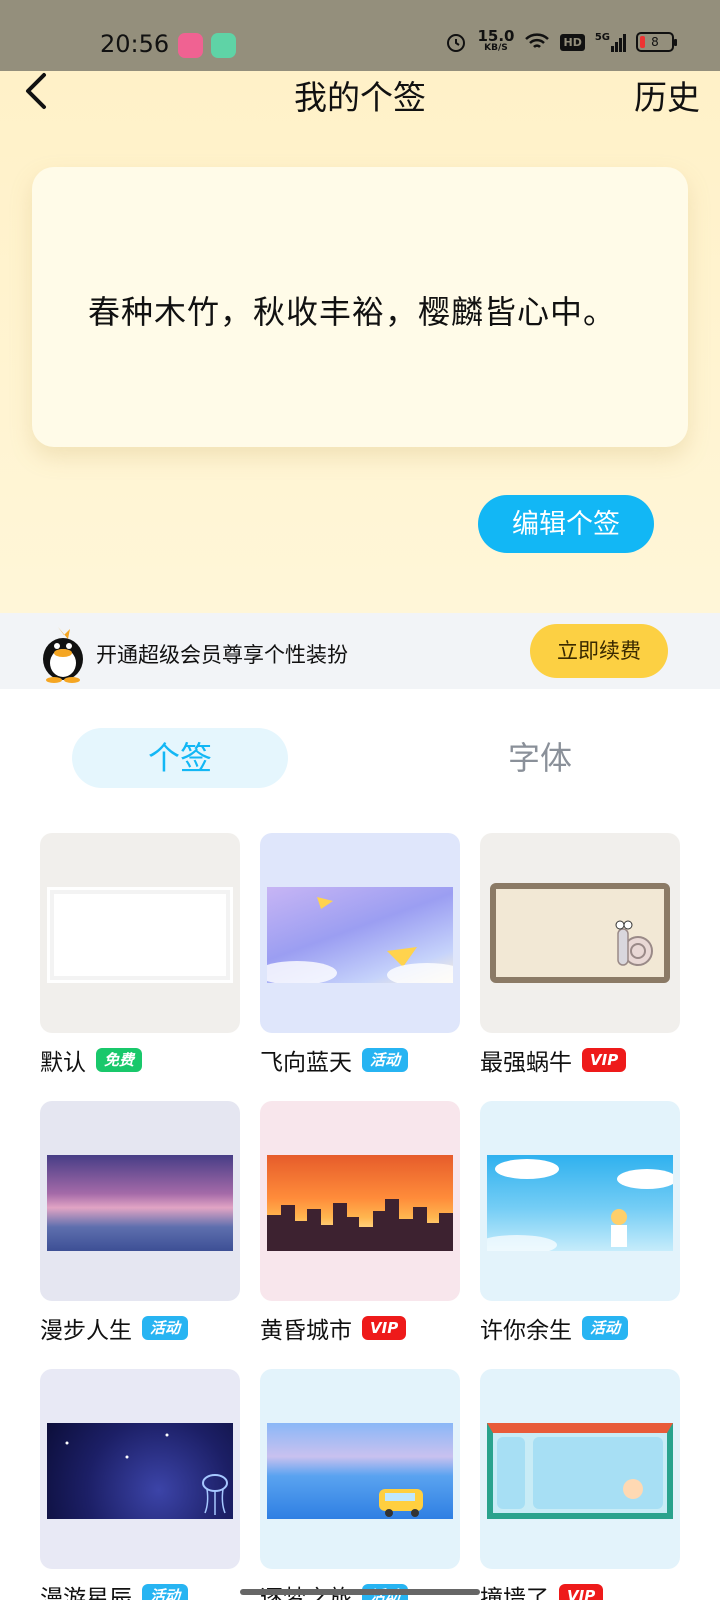  I want to click on battery-icon: 8, so click(656, 42).